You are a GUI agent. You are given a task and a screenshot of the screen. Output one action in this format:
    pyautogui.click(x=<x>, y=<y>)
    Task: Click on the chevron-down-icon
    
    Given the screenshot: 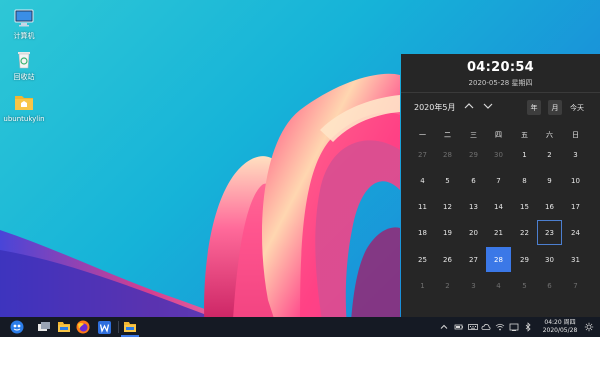 What is the action you would take?
    pyautogui.click(x=488, y=106)
    